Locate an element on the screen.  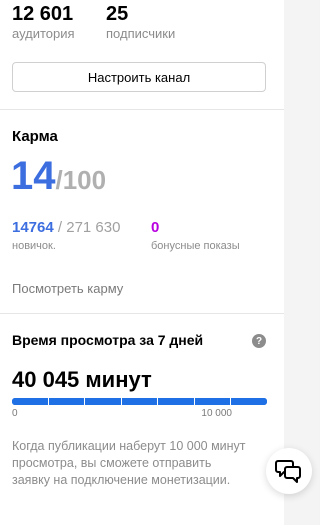
stat-audience: 12 601 аудитория is located at coordinates (59, 22).